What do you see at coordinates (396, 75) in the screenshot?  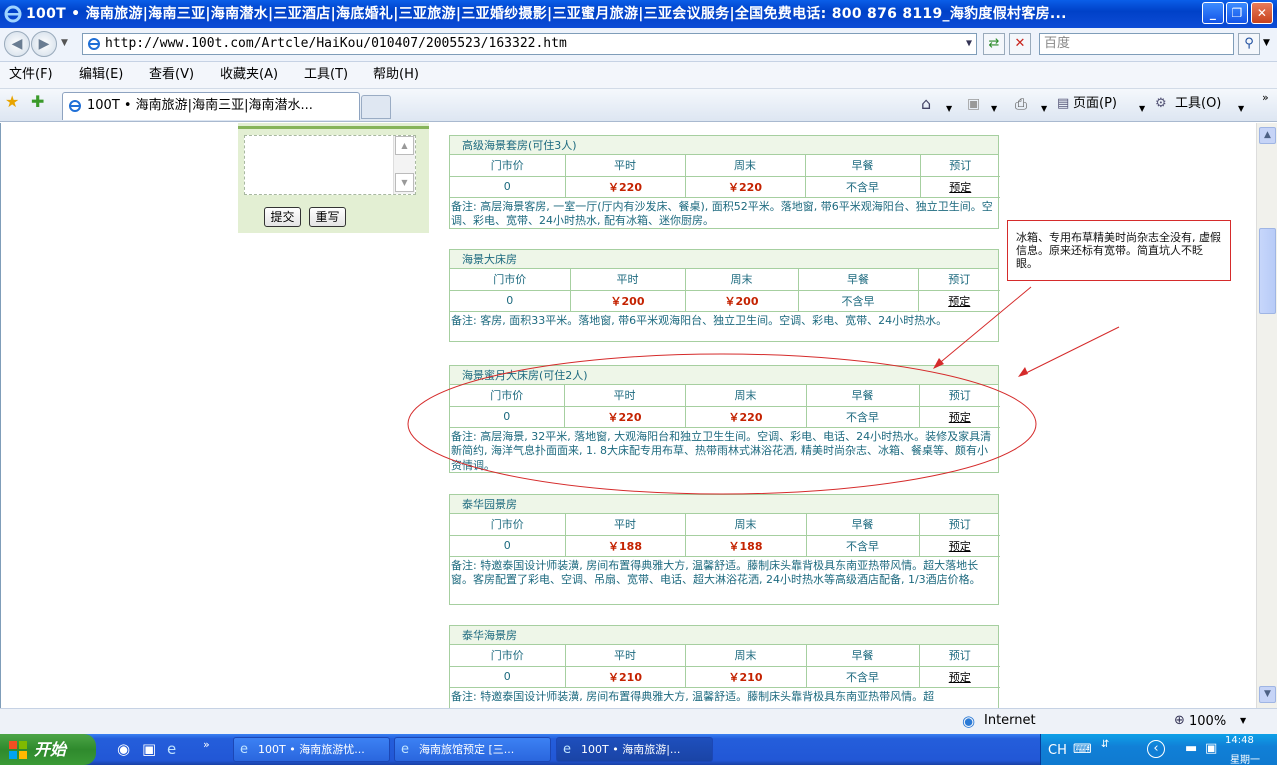 I see `menu-help: 帮助(H)` at bounding box center [396, 75].